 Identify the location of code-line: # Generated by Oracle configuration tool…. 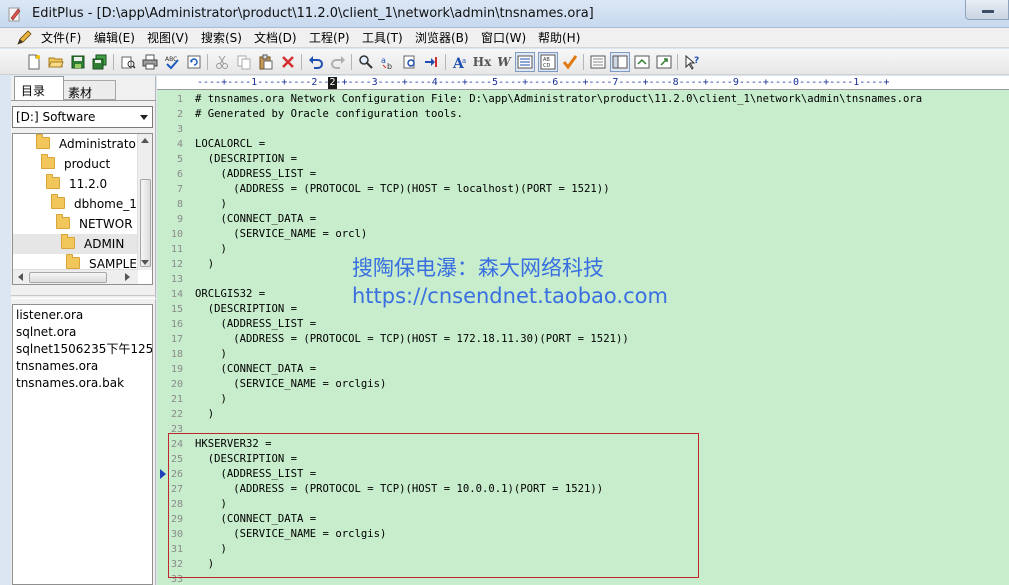
(329, 114).